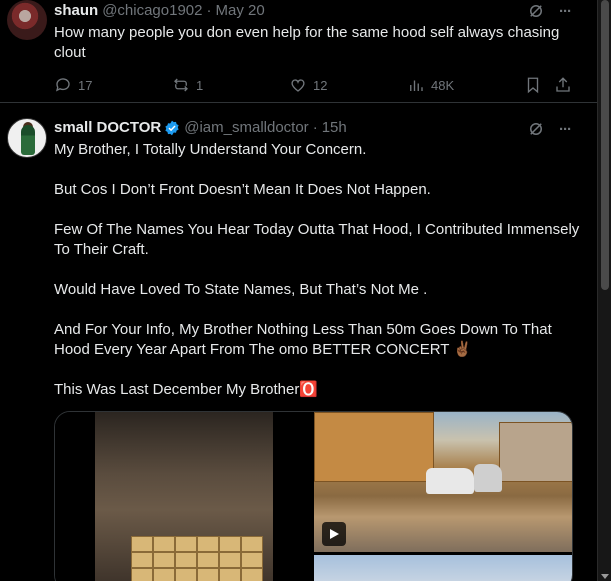 This screenshot has height=581, width=611. What do you see at coordinates (62, 85) in the screenshot?
I see `reply-icon` at bounding box center [62, 85].